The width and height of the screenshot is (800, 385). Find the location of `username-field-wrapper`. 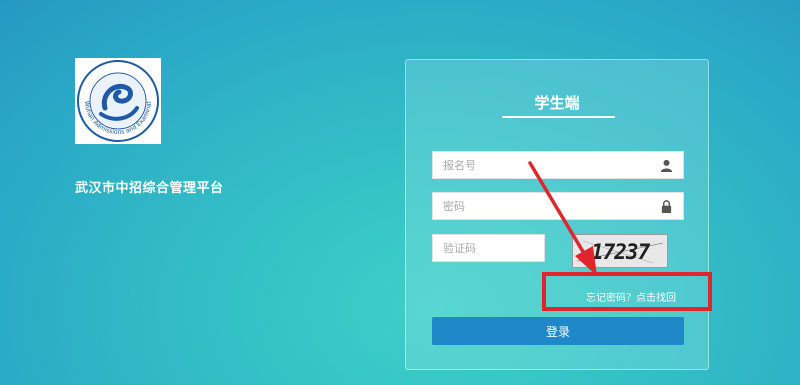

username-field-wrapper is located at coordinates (558, 165).